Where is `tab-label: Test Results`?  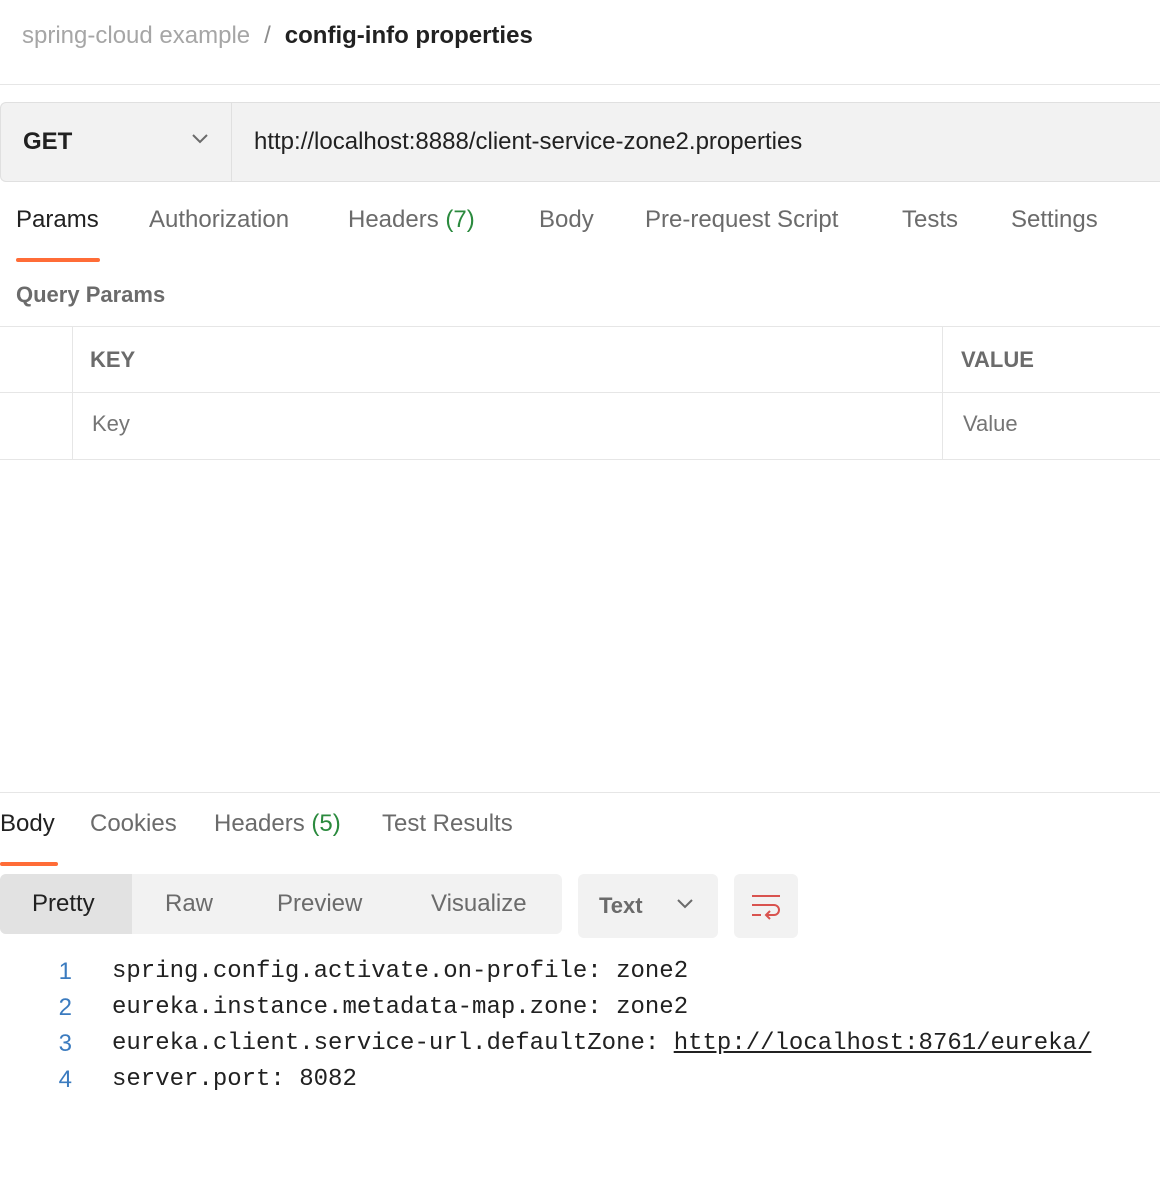
tab-label: Test Results is located at coordinates (447, 823).